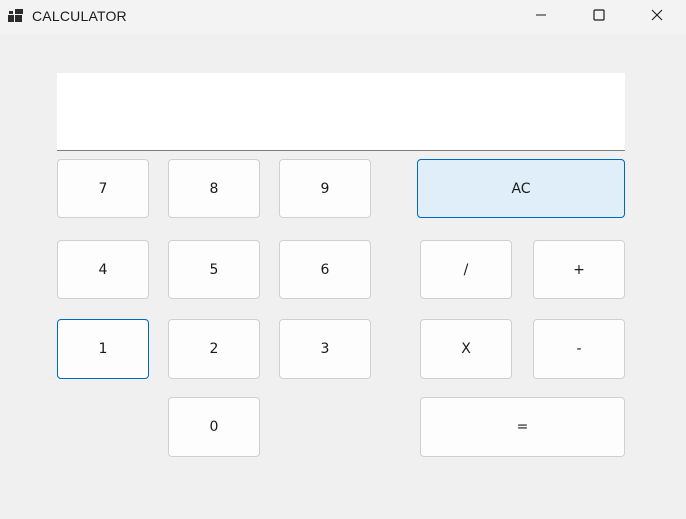  Describe the element at coordinates (522, 427) in the screenshot. I see `equals-button: =` at that location.